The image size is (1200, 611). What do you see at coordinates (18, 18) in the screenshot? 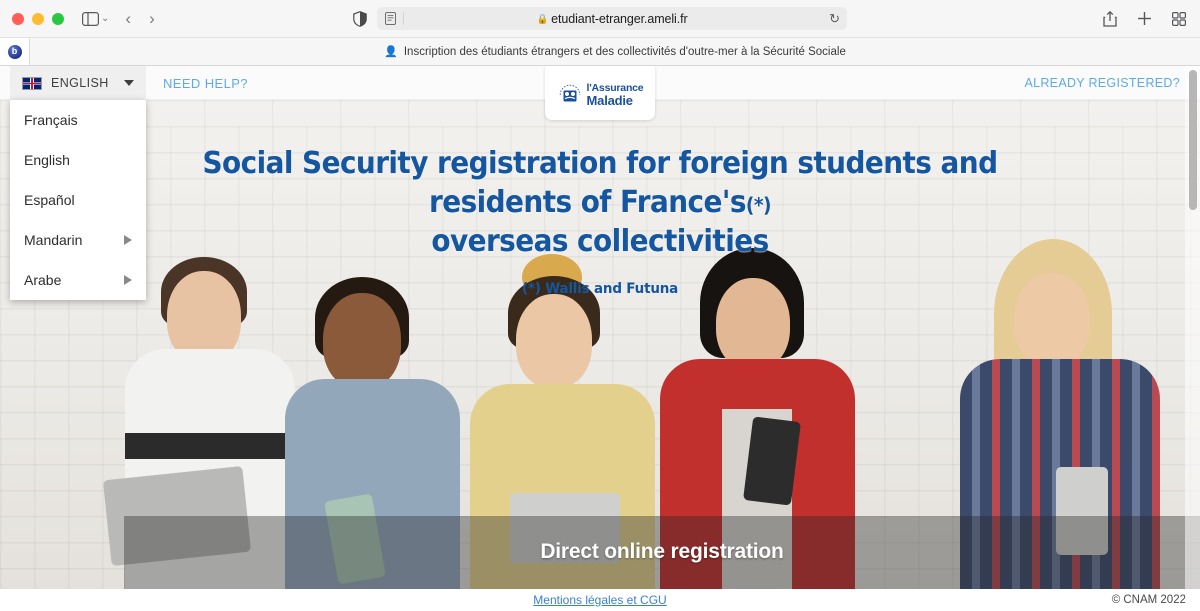
I see `close-window-button` at bounding box center [18, 18].